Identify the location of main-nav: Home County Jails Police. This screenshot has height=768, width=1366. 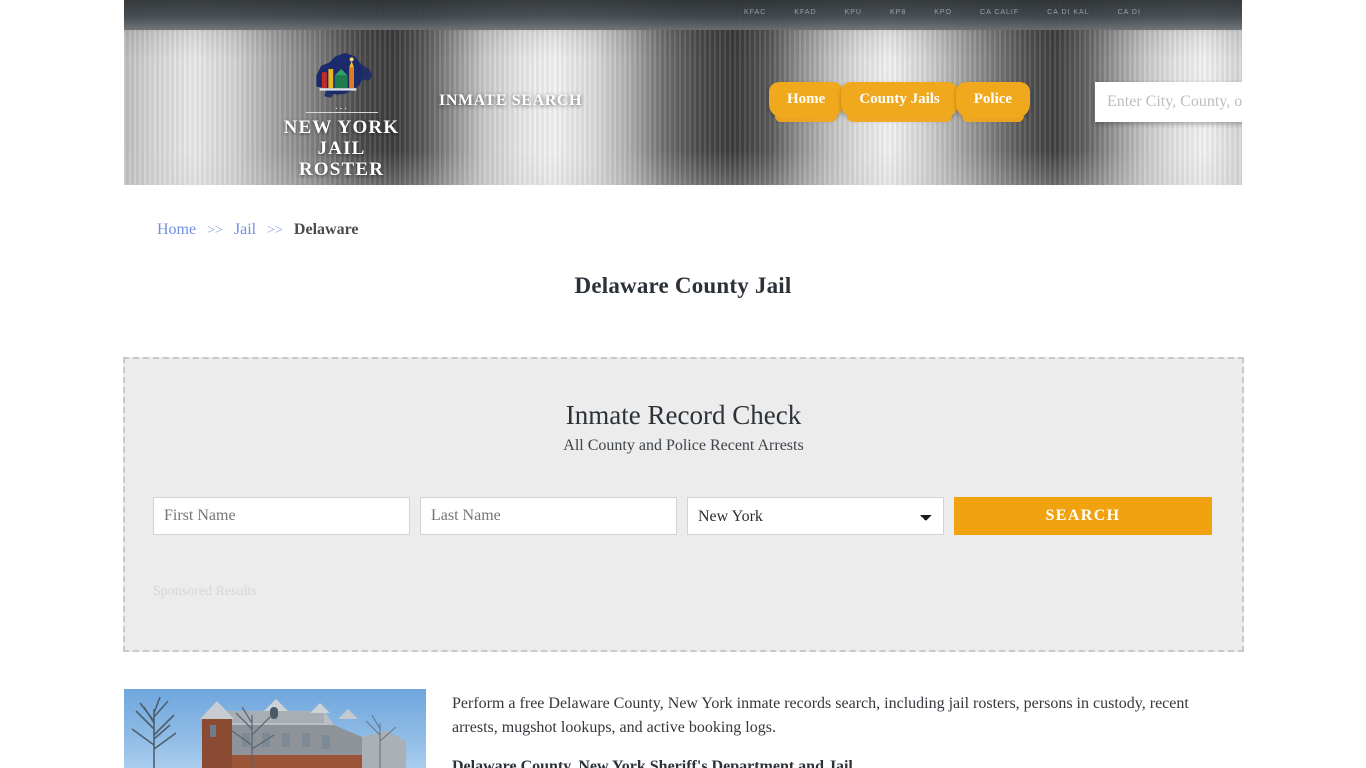
(900, 102).